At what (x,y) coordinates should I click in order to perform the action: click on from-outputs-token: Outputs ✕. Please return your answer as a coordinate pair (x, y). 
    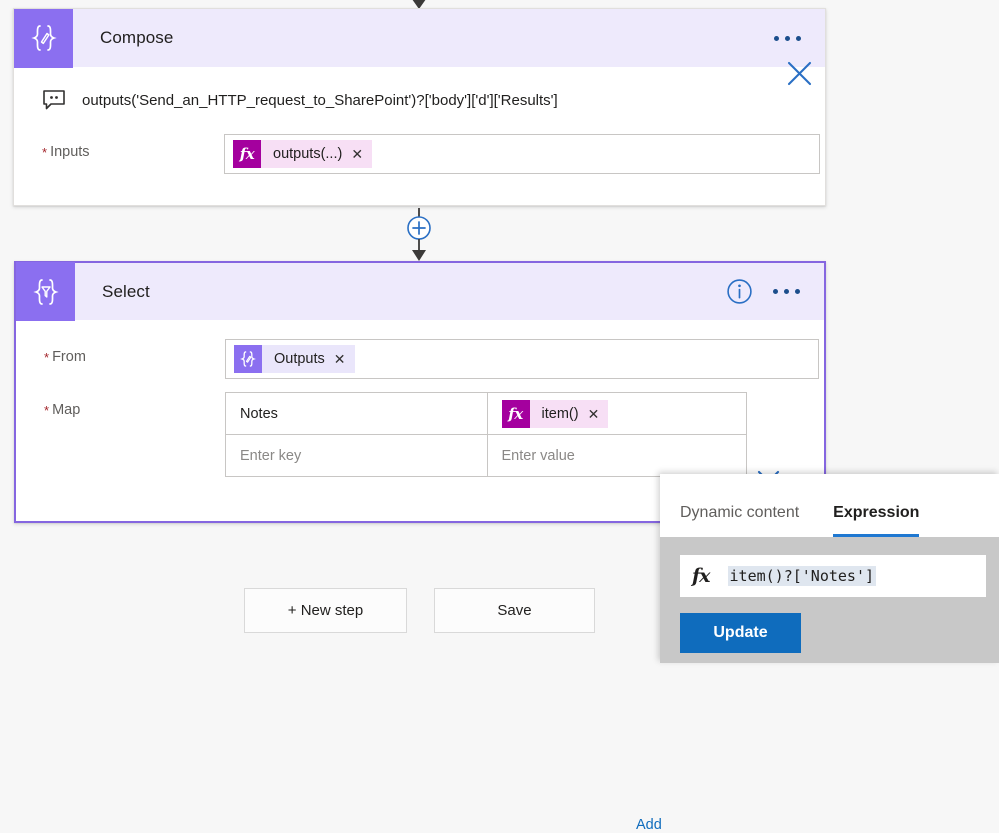
    Looking at the image, I should click on (294, 359).